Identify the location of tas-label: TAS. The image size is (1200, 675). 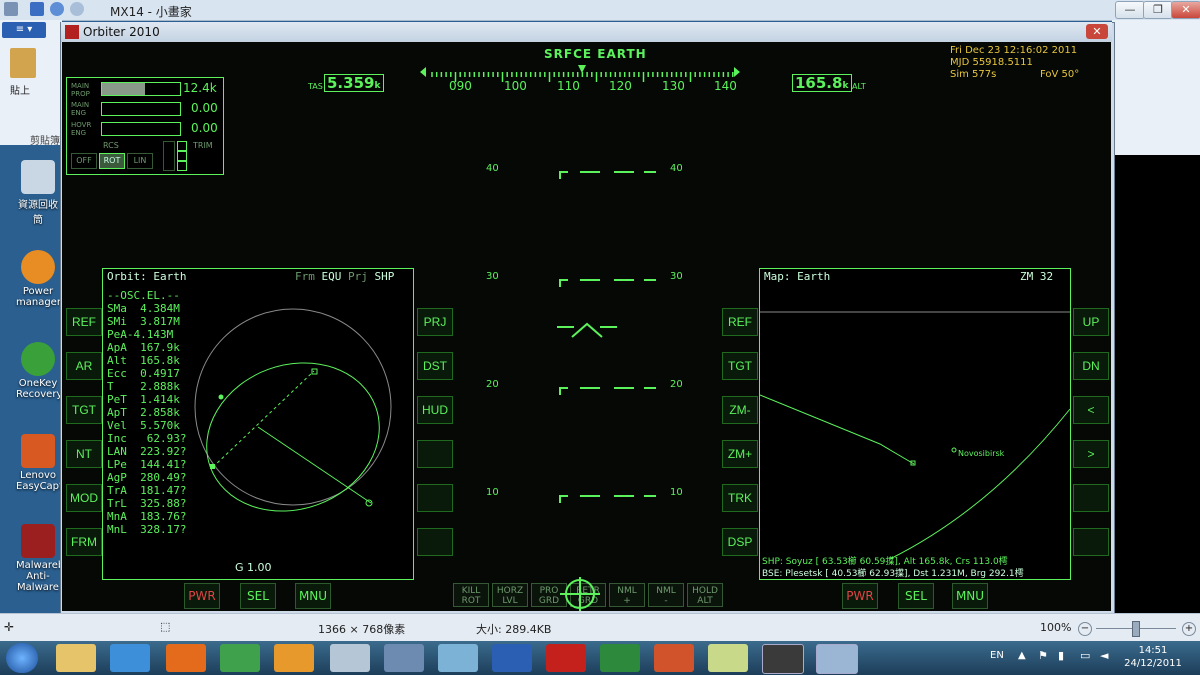
(315, 86).